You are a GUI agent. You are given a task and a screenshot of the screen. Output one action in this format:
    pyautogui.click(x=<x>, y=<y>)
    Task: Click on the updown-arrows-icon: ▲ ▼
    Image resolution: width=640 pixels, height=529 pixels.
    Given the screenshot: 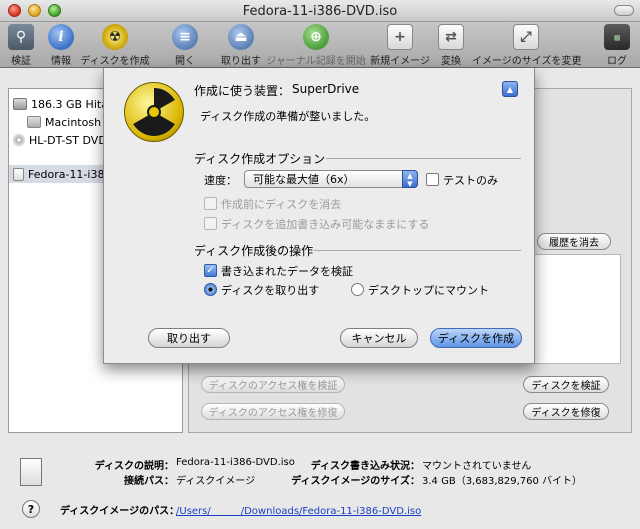 What is the action you would take?
    pyautogui.click(x=410, y=179)
    